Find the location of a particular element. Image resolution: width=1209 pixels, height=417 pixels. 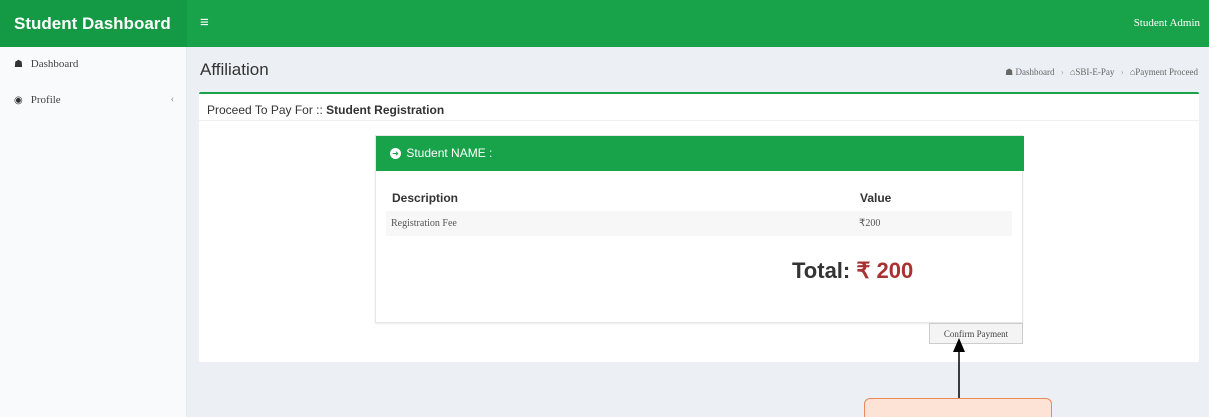

eye-icon: ◉ is located at coordinates (18, 100).